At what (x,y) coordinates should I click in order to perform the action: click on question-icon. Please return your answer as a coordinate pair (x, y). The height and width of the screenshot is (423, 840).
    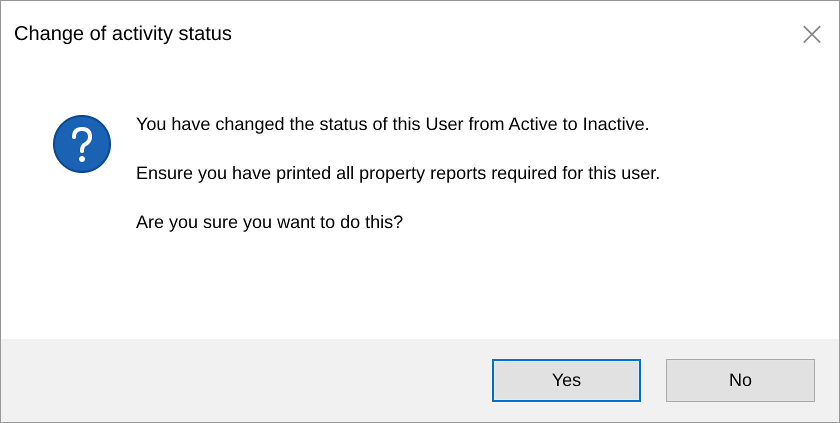
    Looking at the image, I should click on (82, 144).